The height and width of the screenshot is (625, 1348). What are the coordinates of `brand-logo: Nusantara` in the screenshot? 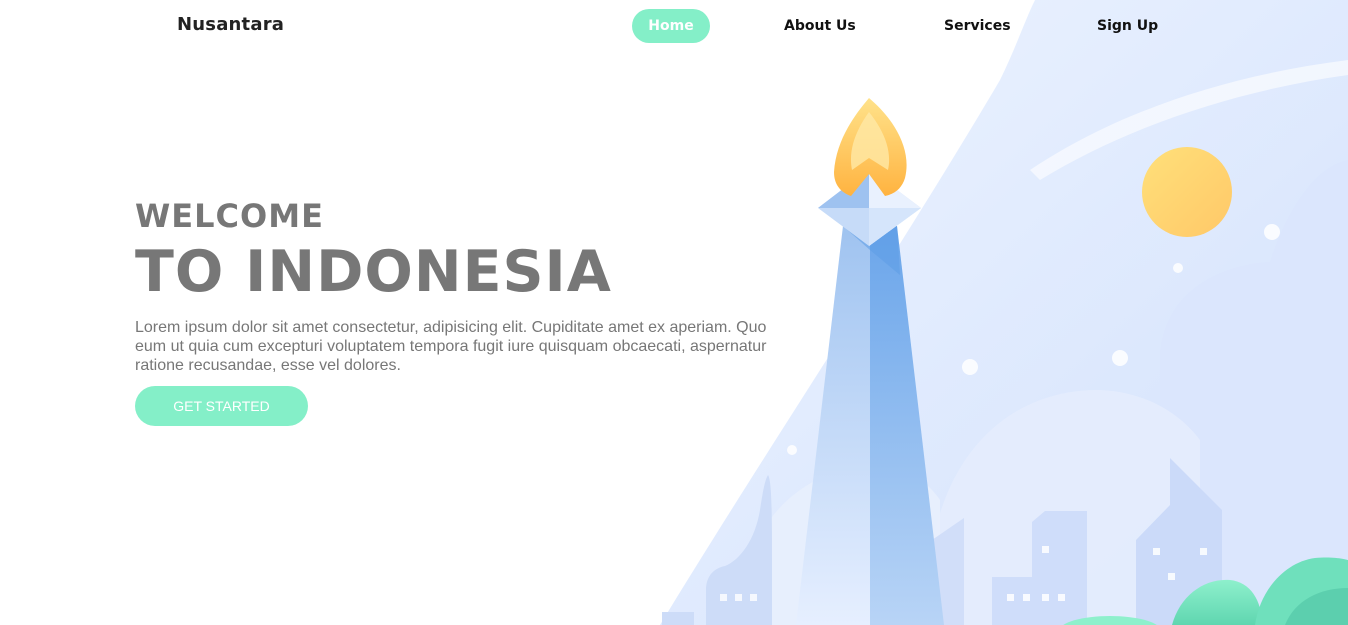 It's located at (230, 24).